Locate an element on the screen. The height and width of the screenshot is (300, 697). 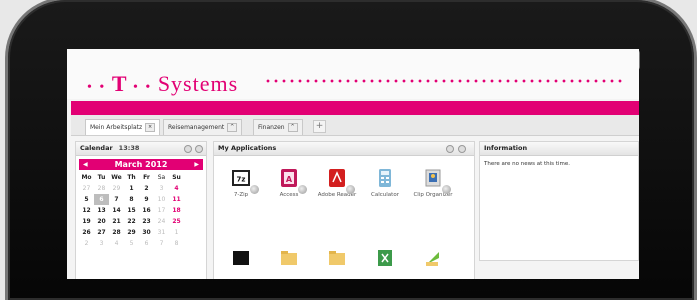
tab-finanzen: Finanzen ^ is located at coordinates (278, 127).